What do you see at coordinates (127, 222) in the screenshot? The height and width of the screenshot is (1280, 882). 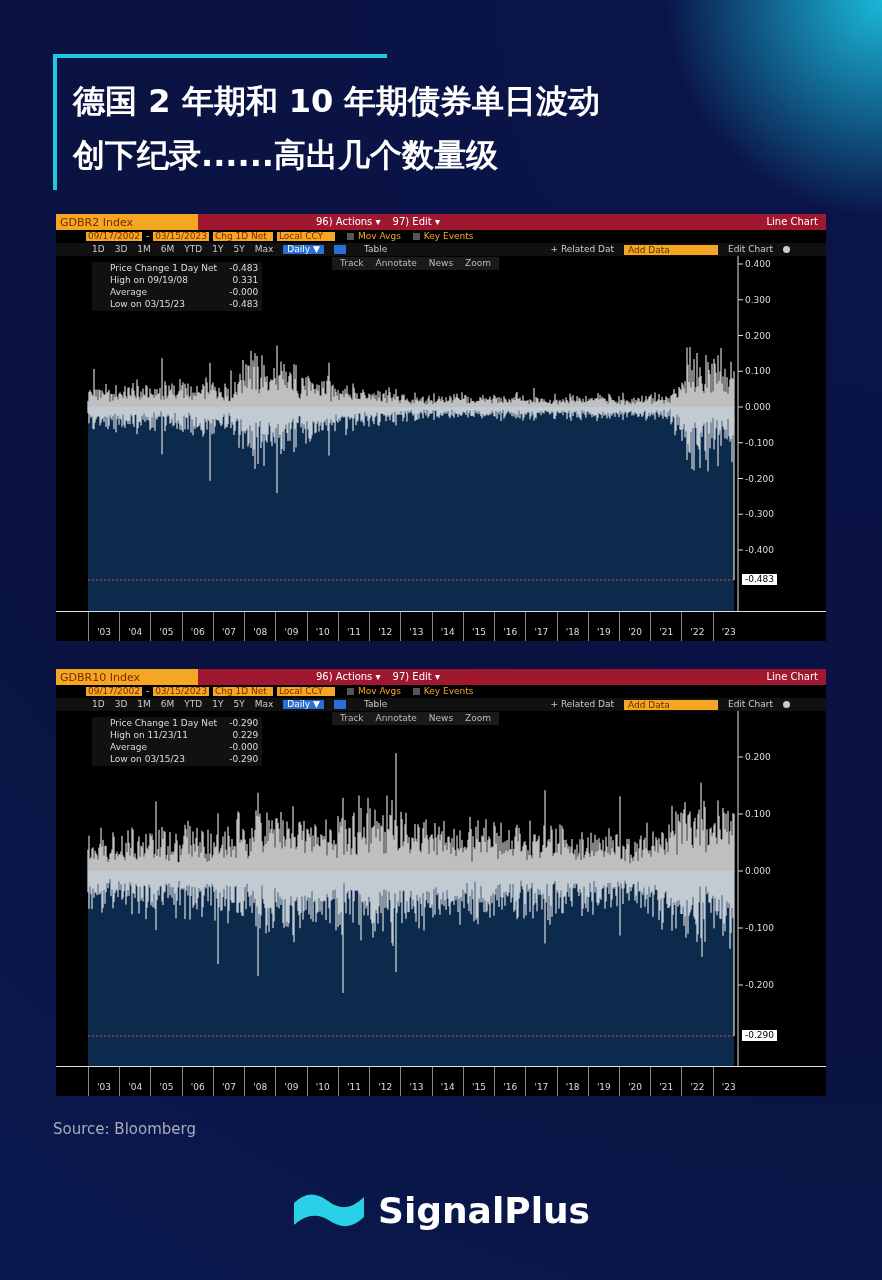 I see `ticker-field: GDBR2 Index` at bounding box center [127, 222].